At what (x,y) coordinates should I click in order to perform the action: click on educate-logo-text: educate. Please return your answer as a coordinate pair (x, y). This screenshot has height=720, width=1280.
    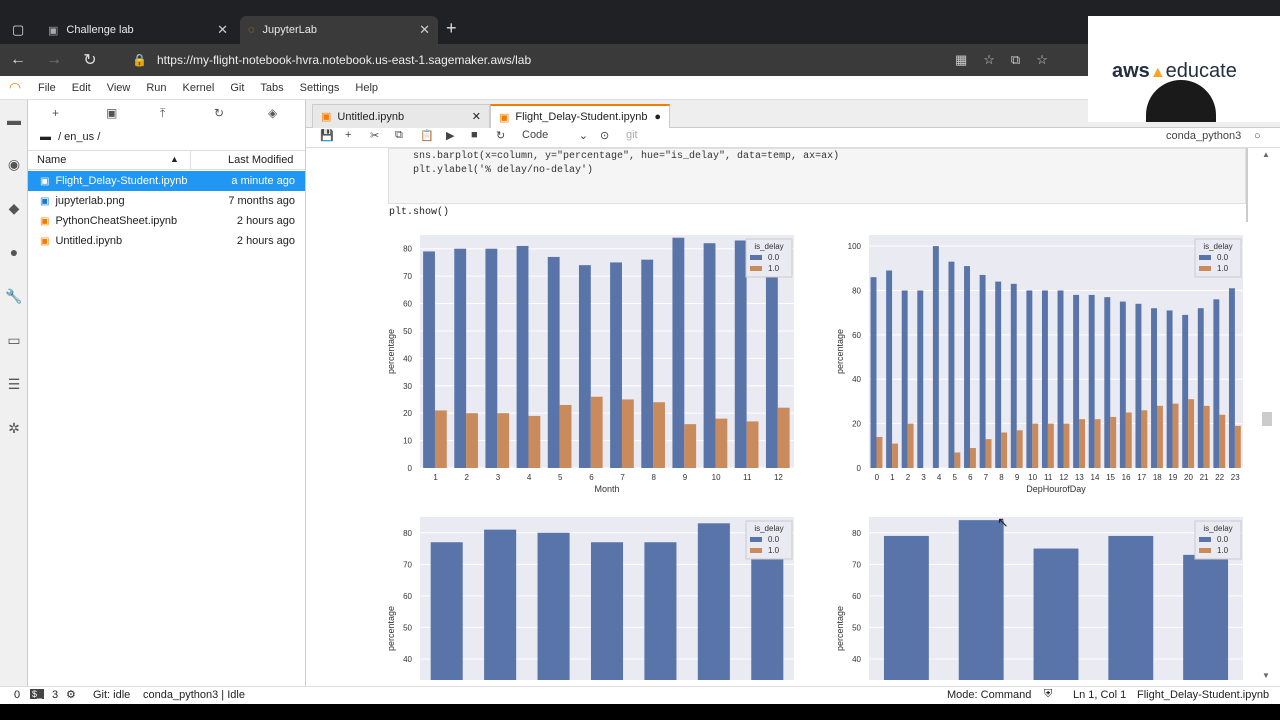
    Looking at the image, I should click on (1201, 71).